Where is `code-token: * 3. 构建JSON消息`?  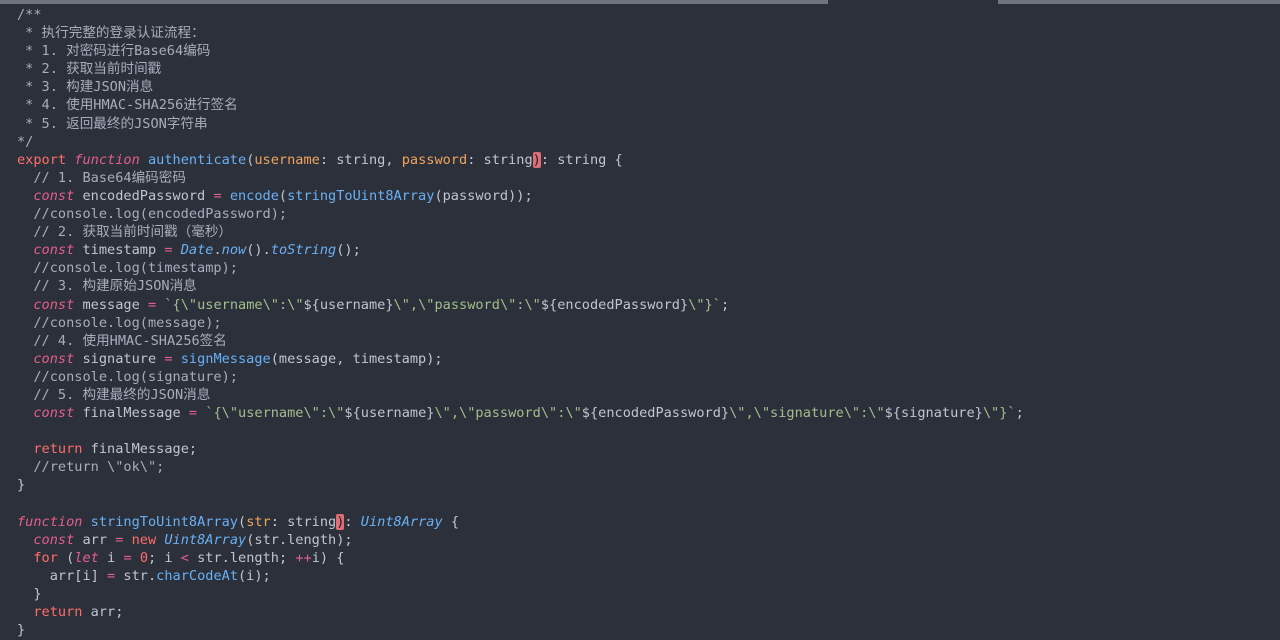 code-token: * 3. 构建JSON消息 is located at coordinates (85, 87).